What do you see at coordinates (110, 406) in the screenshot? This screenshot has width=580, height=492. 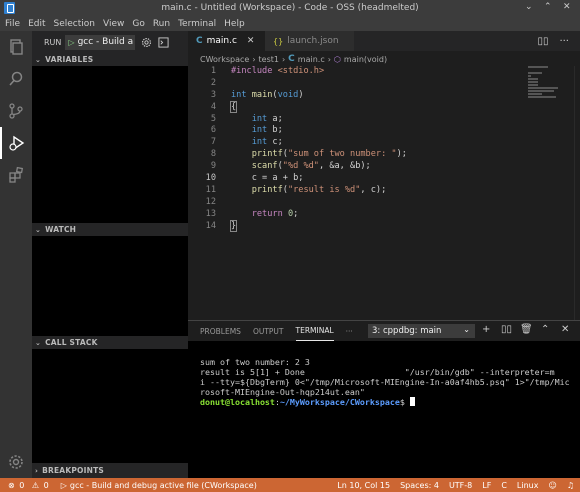 I see `call-stack-pane` at bounding box center [110, 406].